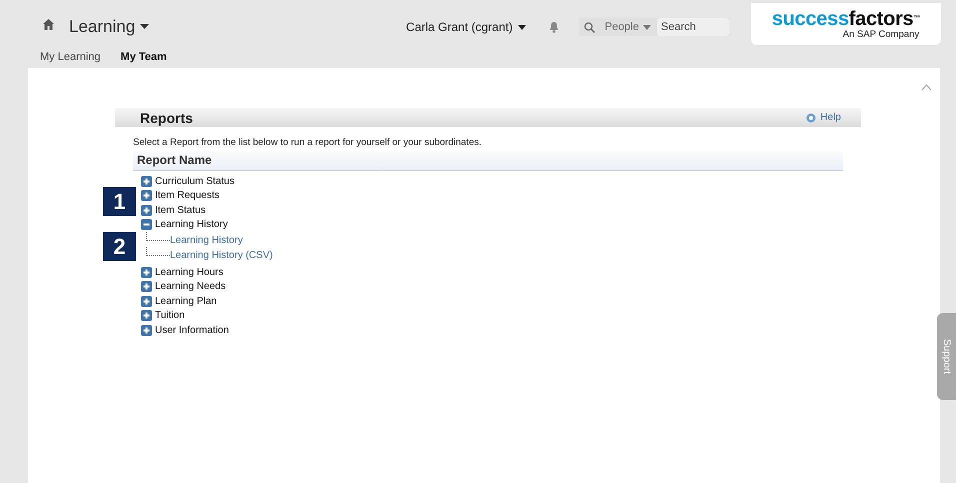 This screenshot has height=483, width=956. What do you see at coordinates (180, 210) in the screenshot?
I see `tree-item: Item Status` at bounding box center [180, 210].